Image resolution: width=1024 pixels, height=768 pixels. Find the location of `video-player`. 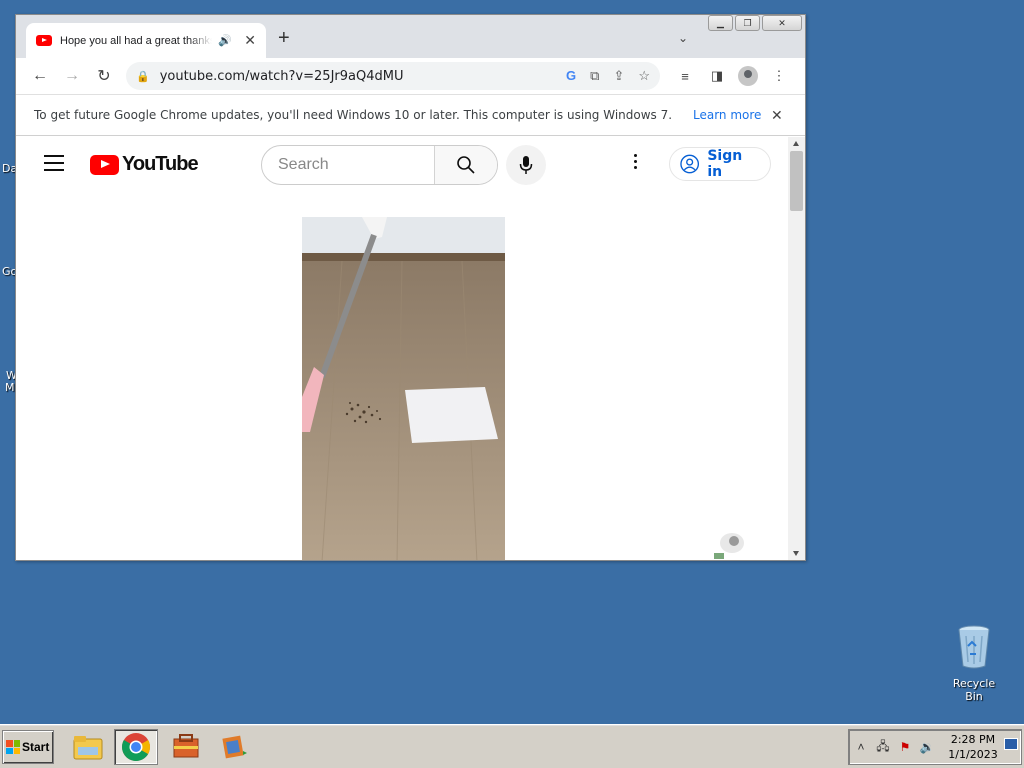

video-player is located at coordinates (403, 388).